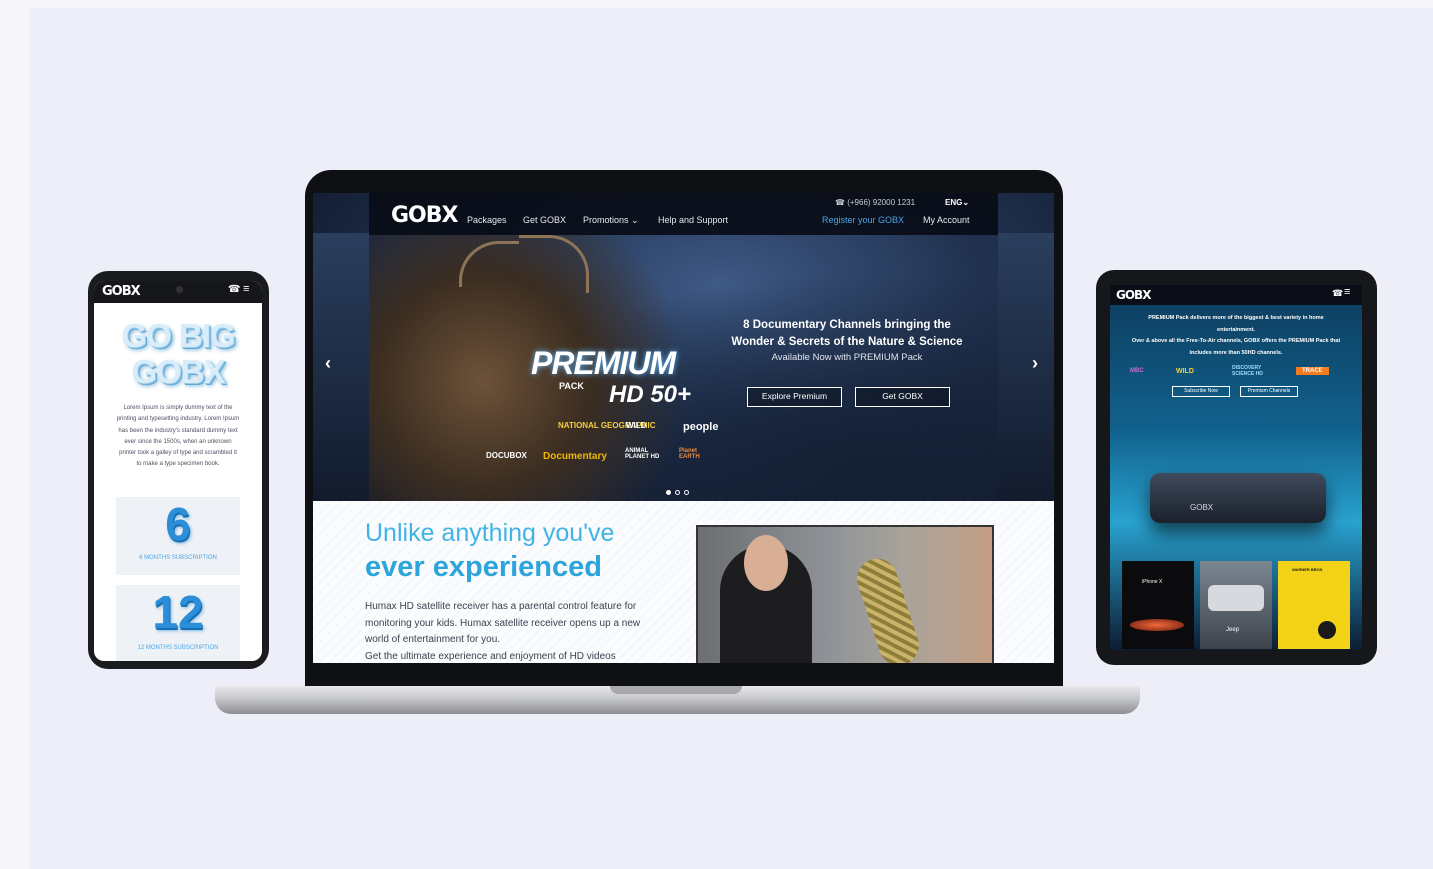  I want to click on tablet-line: includes more than 50HD channels., so click(1236, 352).